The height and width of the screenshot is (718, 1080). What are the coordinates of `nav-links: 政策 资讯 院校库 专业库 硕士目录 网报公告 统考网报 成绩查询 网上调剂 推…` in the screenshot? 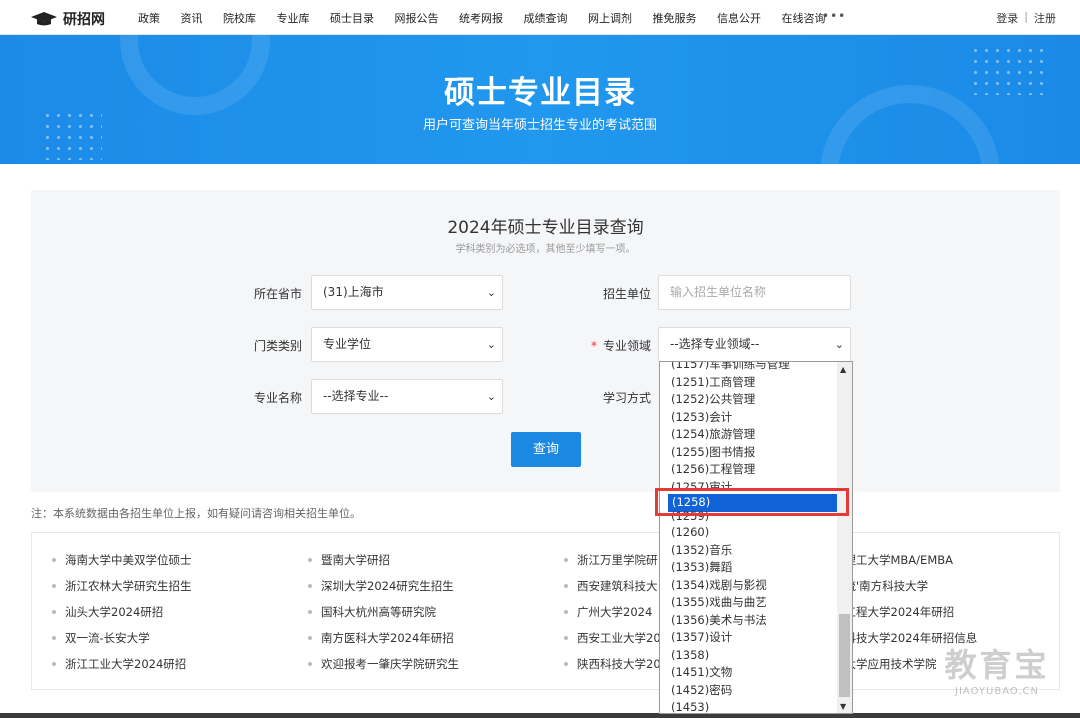 It's located at (492, 17).